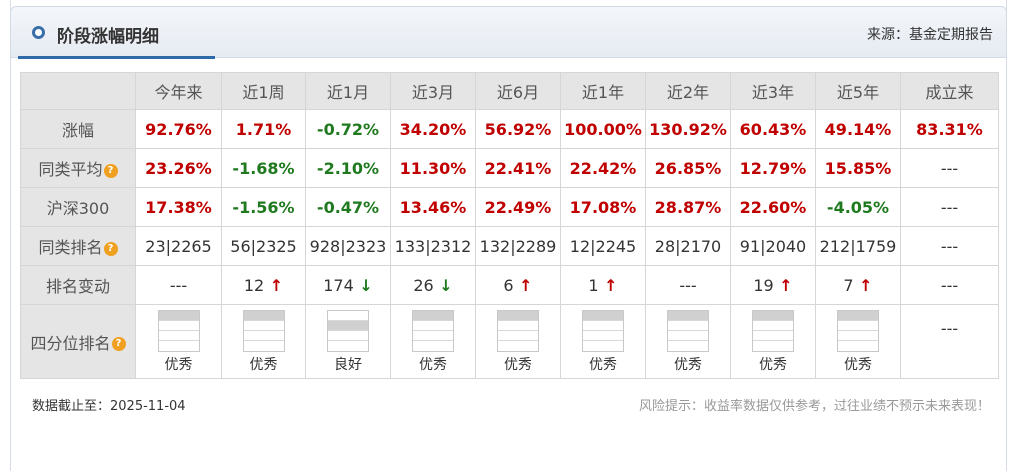 This screenshot has height=471, width=1028. What do you see at coordinates (178, 207) in the screenshot?
I see `value-cell: 17.38%` at bounding box center [178, 207].